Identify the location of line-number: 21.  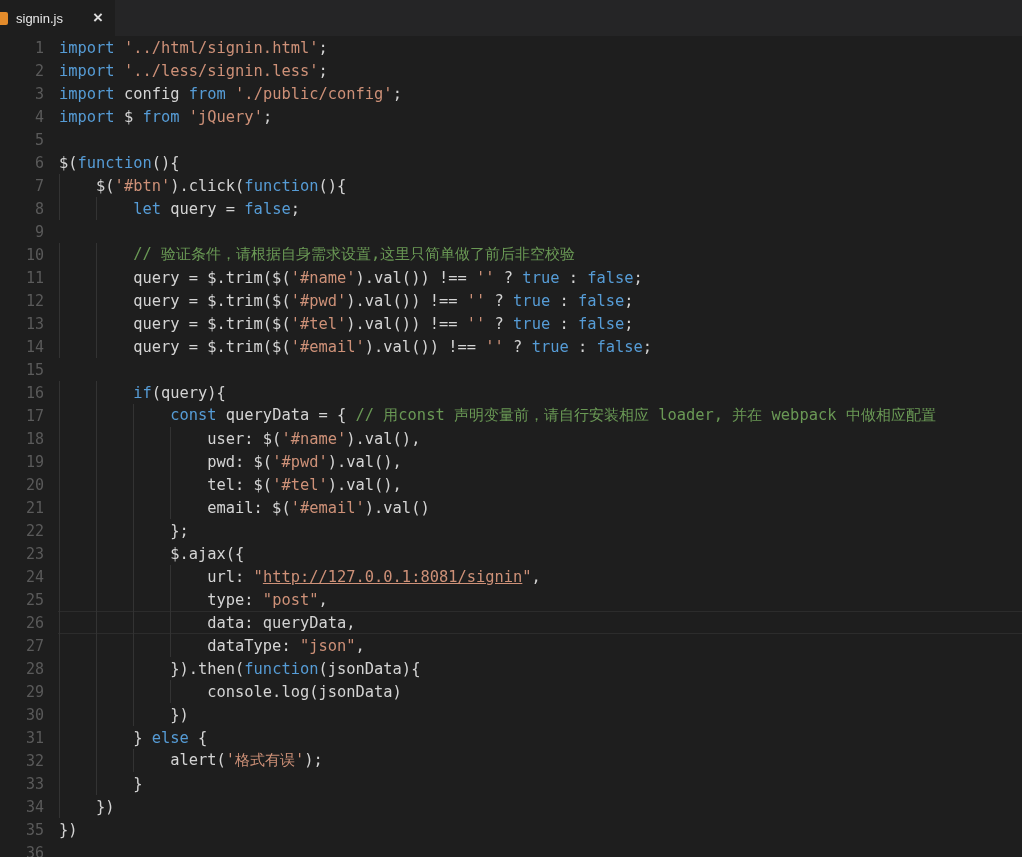
(34, 507).